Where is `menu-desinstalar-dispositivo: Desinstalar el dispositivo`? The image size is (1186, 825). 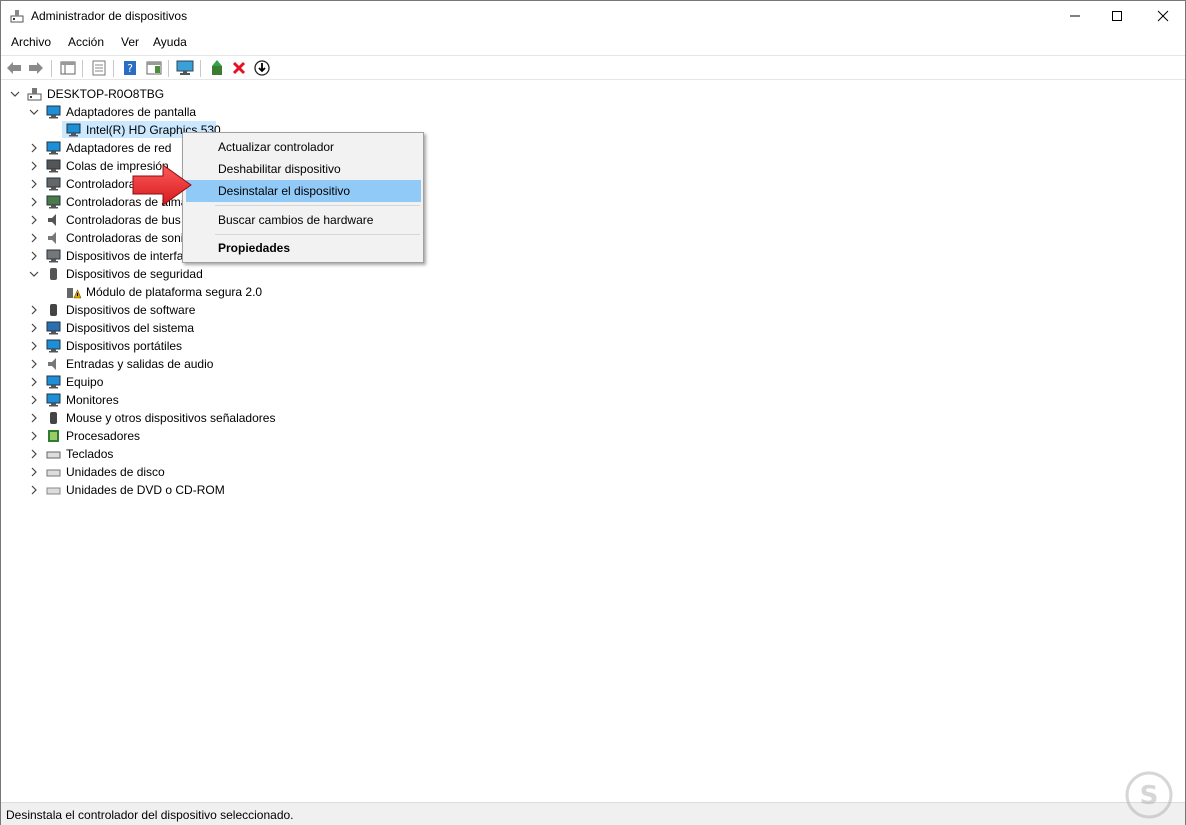
menu-desinstalar-dispositivo: Desinstalar el dispositivo is located at coordinates (303, 191).